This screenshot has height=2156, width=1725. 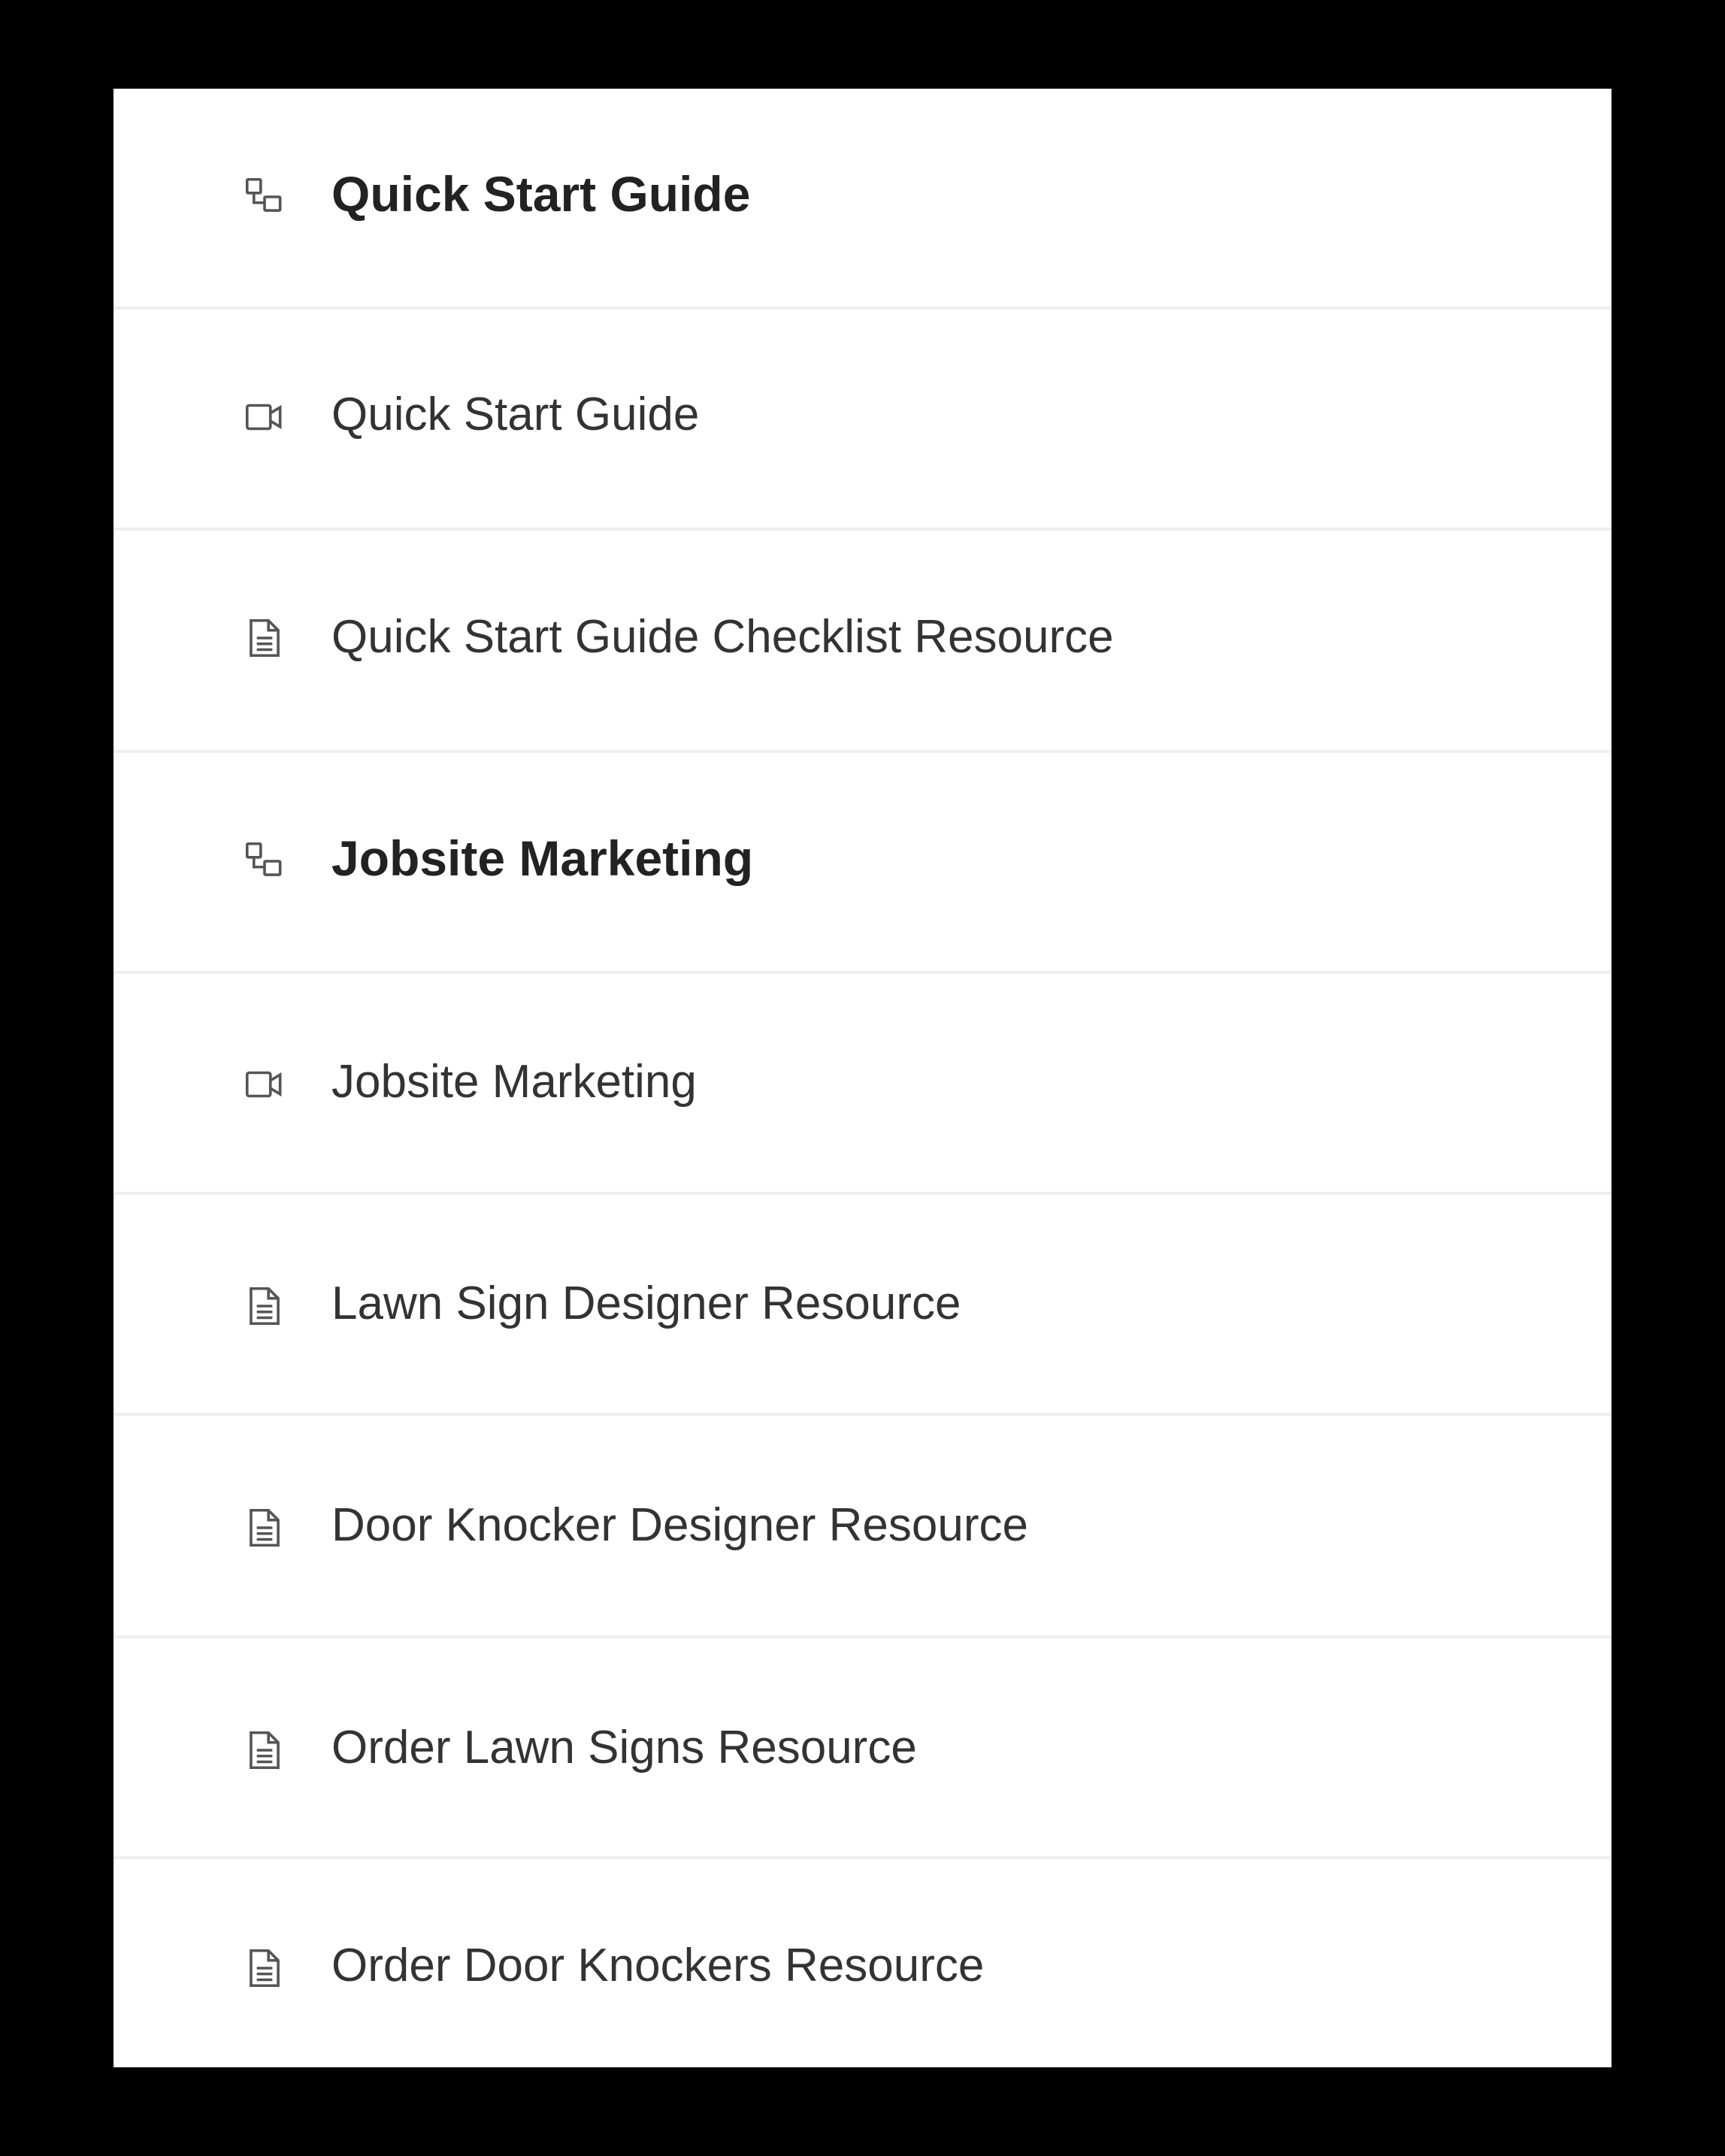 What do you see at coordinates (679, 1525) in the screenshot?
I see `lesson-title: Door Knocker Designer Resource` at bounding box center [679, 1525].